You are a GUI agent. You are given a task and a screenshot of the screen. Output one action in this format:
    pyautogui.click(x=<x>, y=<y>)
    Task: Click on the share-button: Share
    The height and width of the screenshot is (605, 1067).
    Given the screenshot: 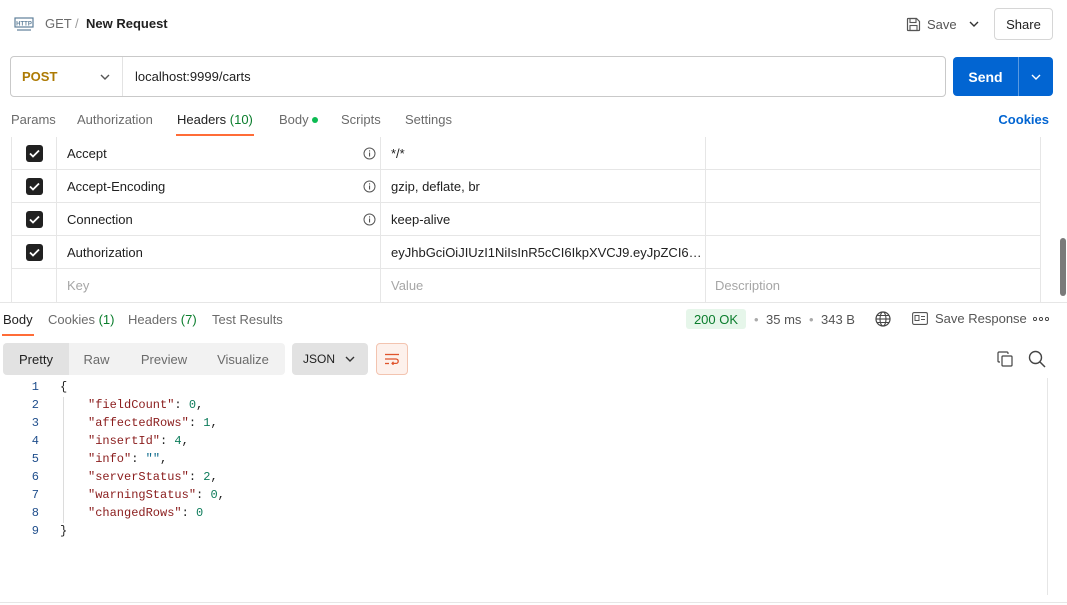 What is the action you would take?
    pyautogui.click(x=1023, y=24)
    